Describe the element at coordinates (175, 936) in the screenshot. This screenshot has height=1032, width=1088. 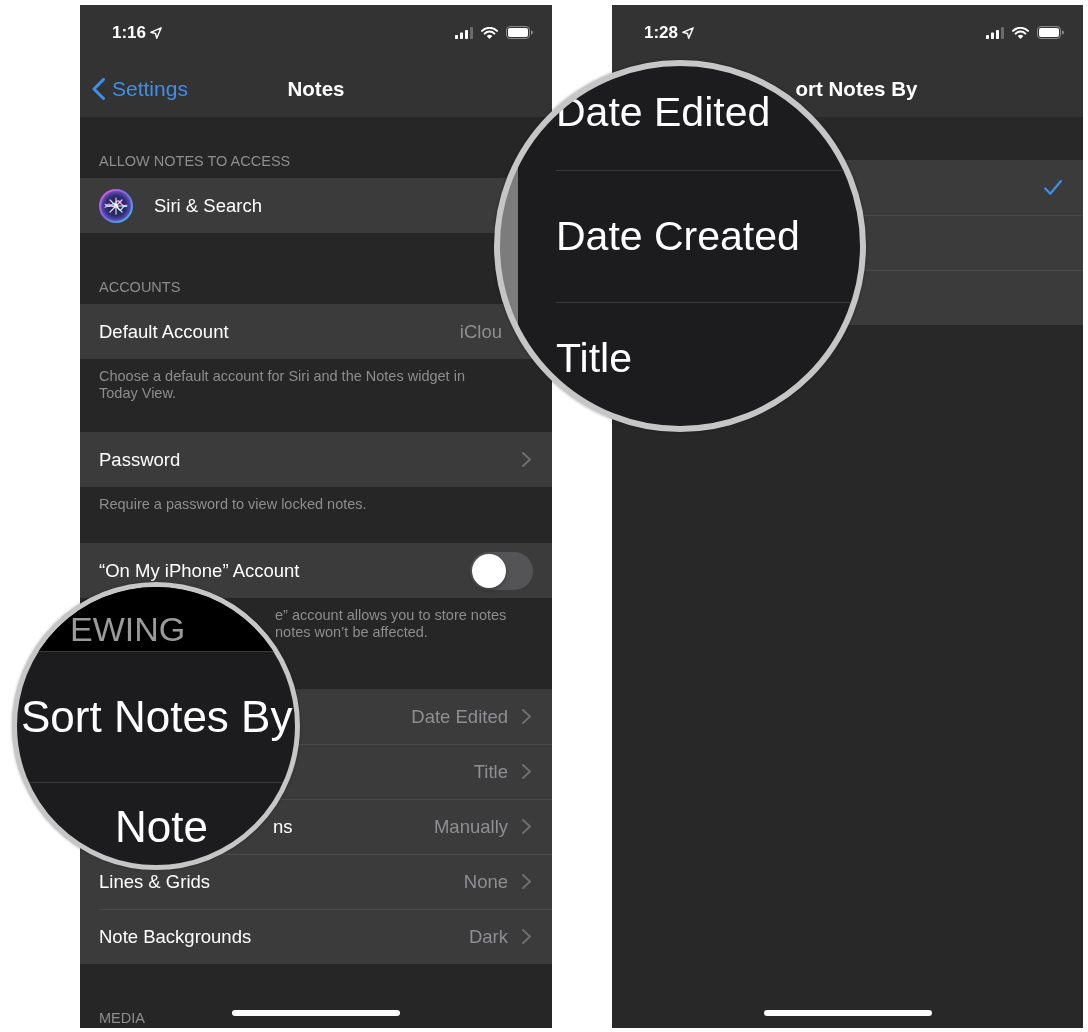
I see `row-label: Note Backgrounds` at that location.